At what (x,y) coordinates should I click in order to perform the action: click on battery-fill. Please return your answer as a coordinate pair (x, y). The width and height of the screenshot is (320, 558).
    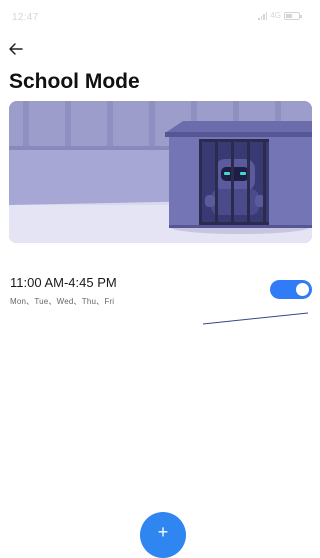
    Looking at the image, I should click on (289, 16).